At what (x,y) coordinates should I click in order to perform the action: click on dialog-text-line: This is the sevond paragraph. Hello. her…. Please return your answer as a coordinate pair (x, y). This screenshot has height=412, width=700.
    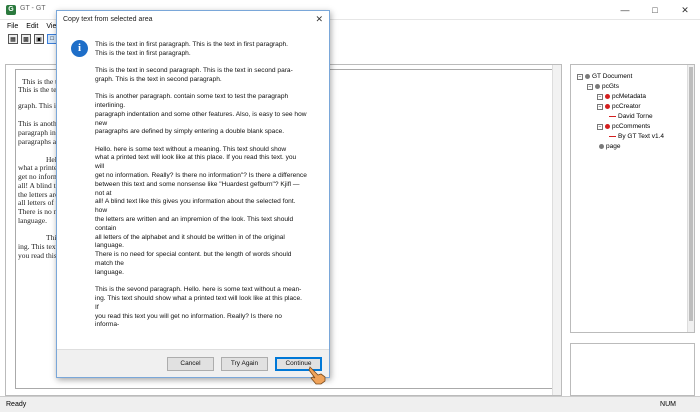
    Looking at the image, I should click on (198, 290).